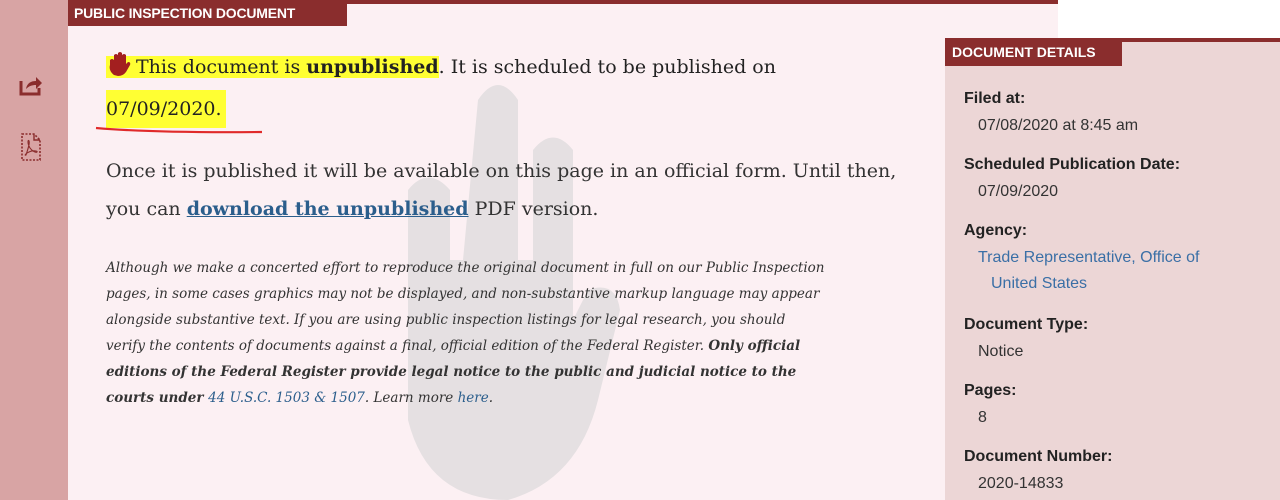  I want to click on notice-suffix: . It is scheduled to be published on, so click(607, 67).